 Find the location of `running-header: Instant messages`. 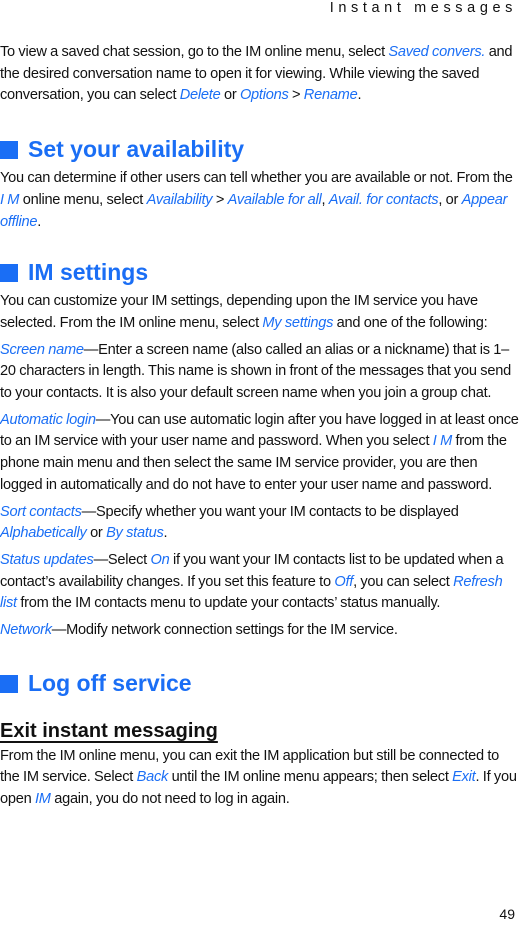

running-header: Instant messages is located at coordinates (423, 8).